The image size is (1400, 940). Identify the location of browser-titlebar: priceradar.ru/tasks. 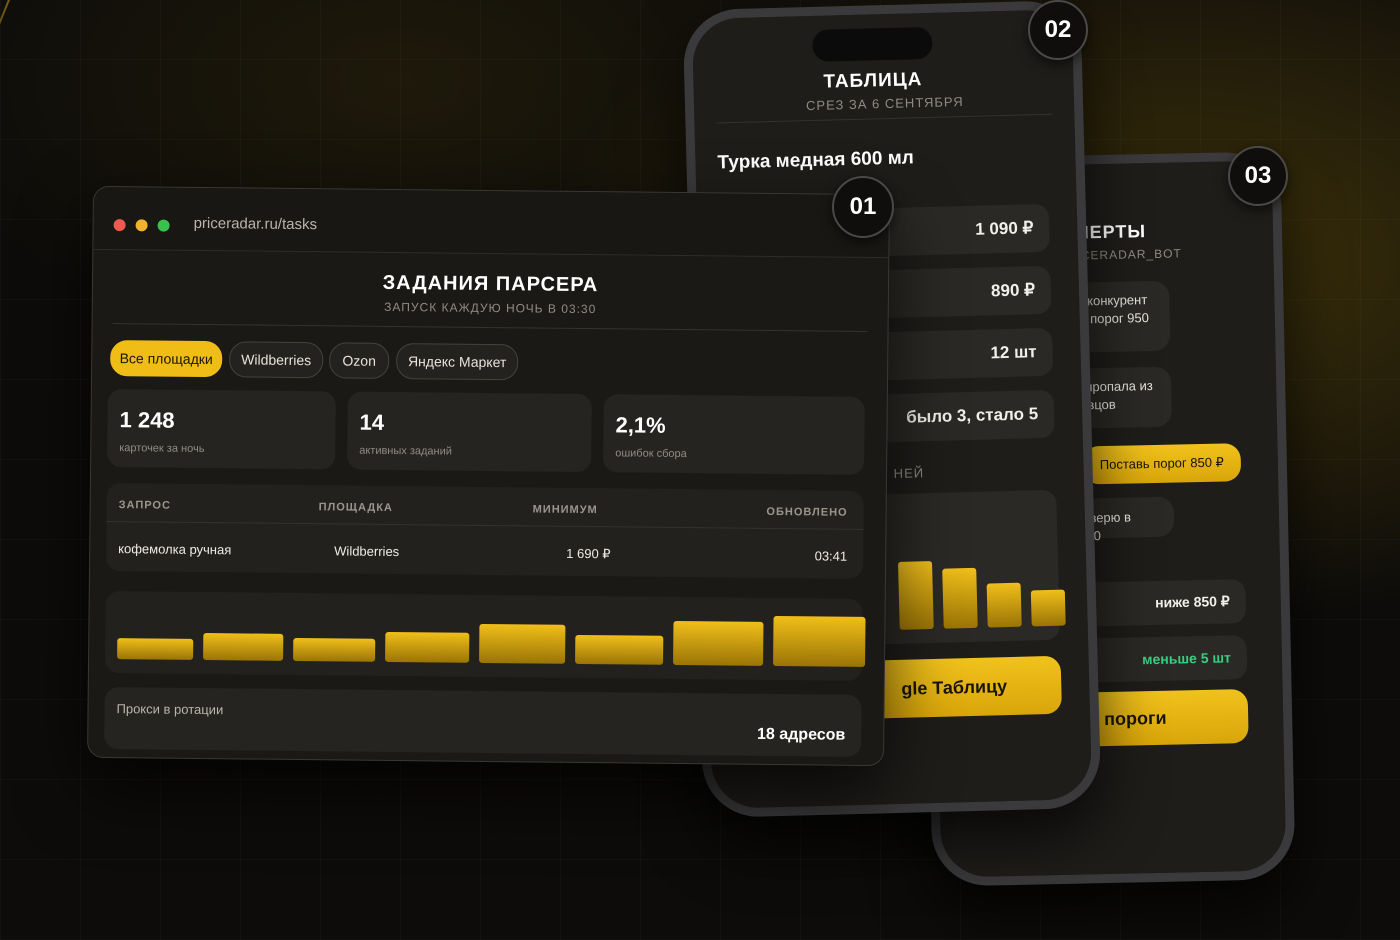
(491, 222).